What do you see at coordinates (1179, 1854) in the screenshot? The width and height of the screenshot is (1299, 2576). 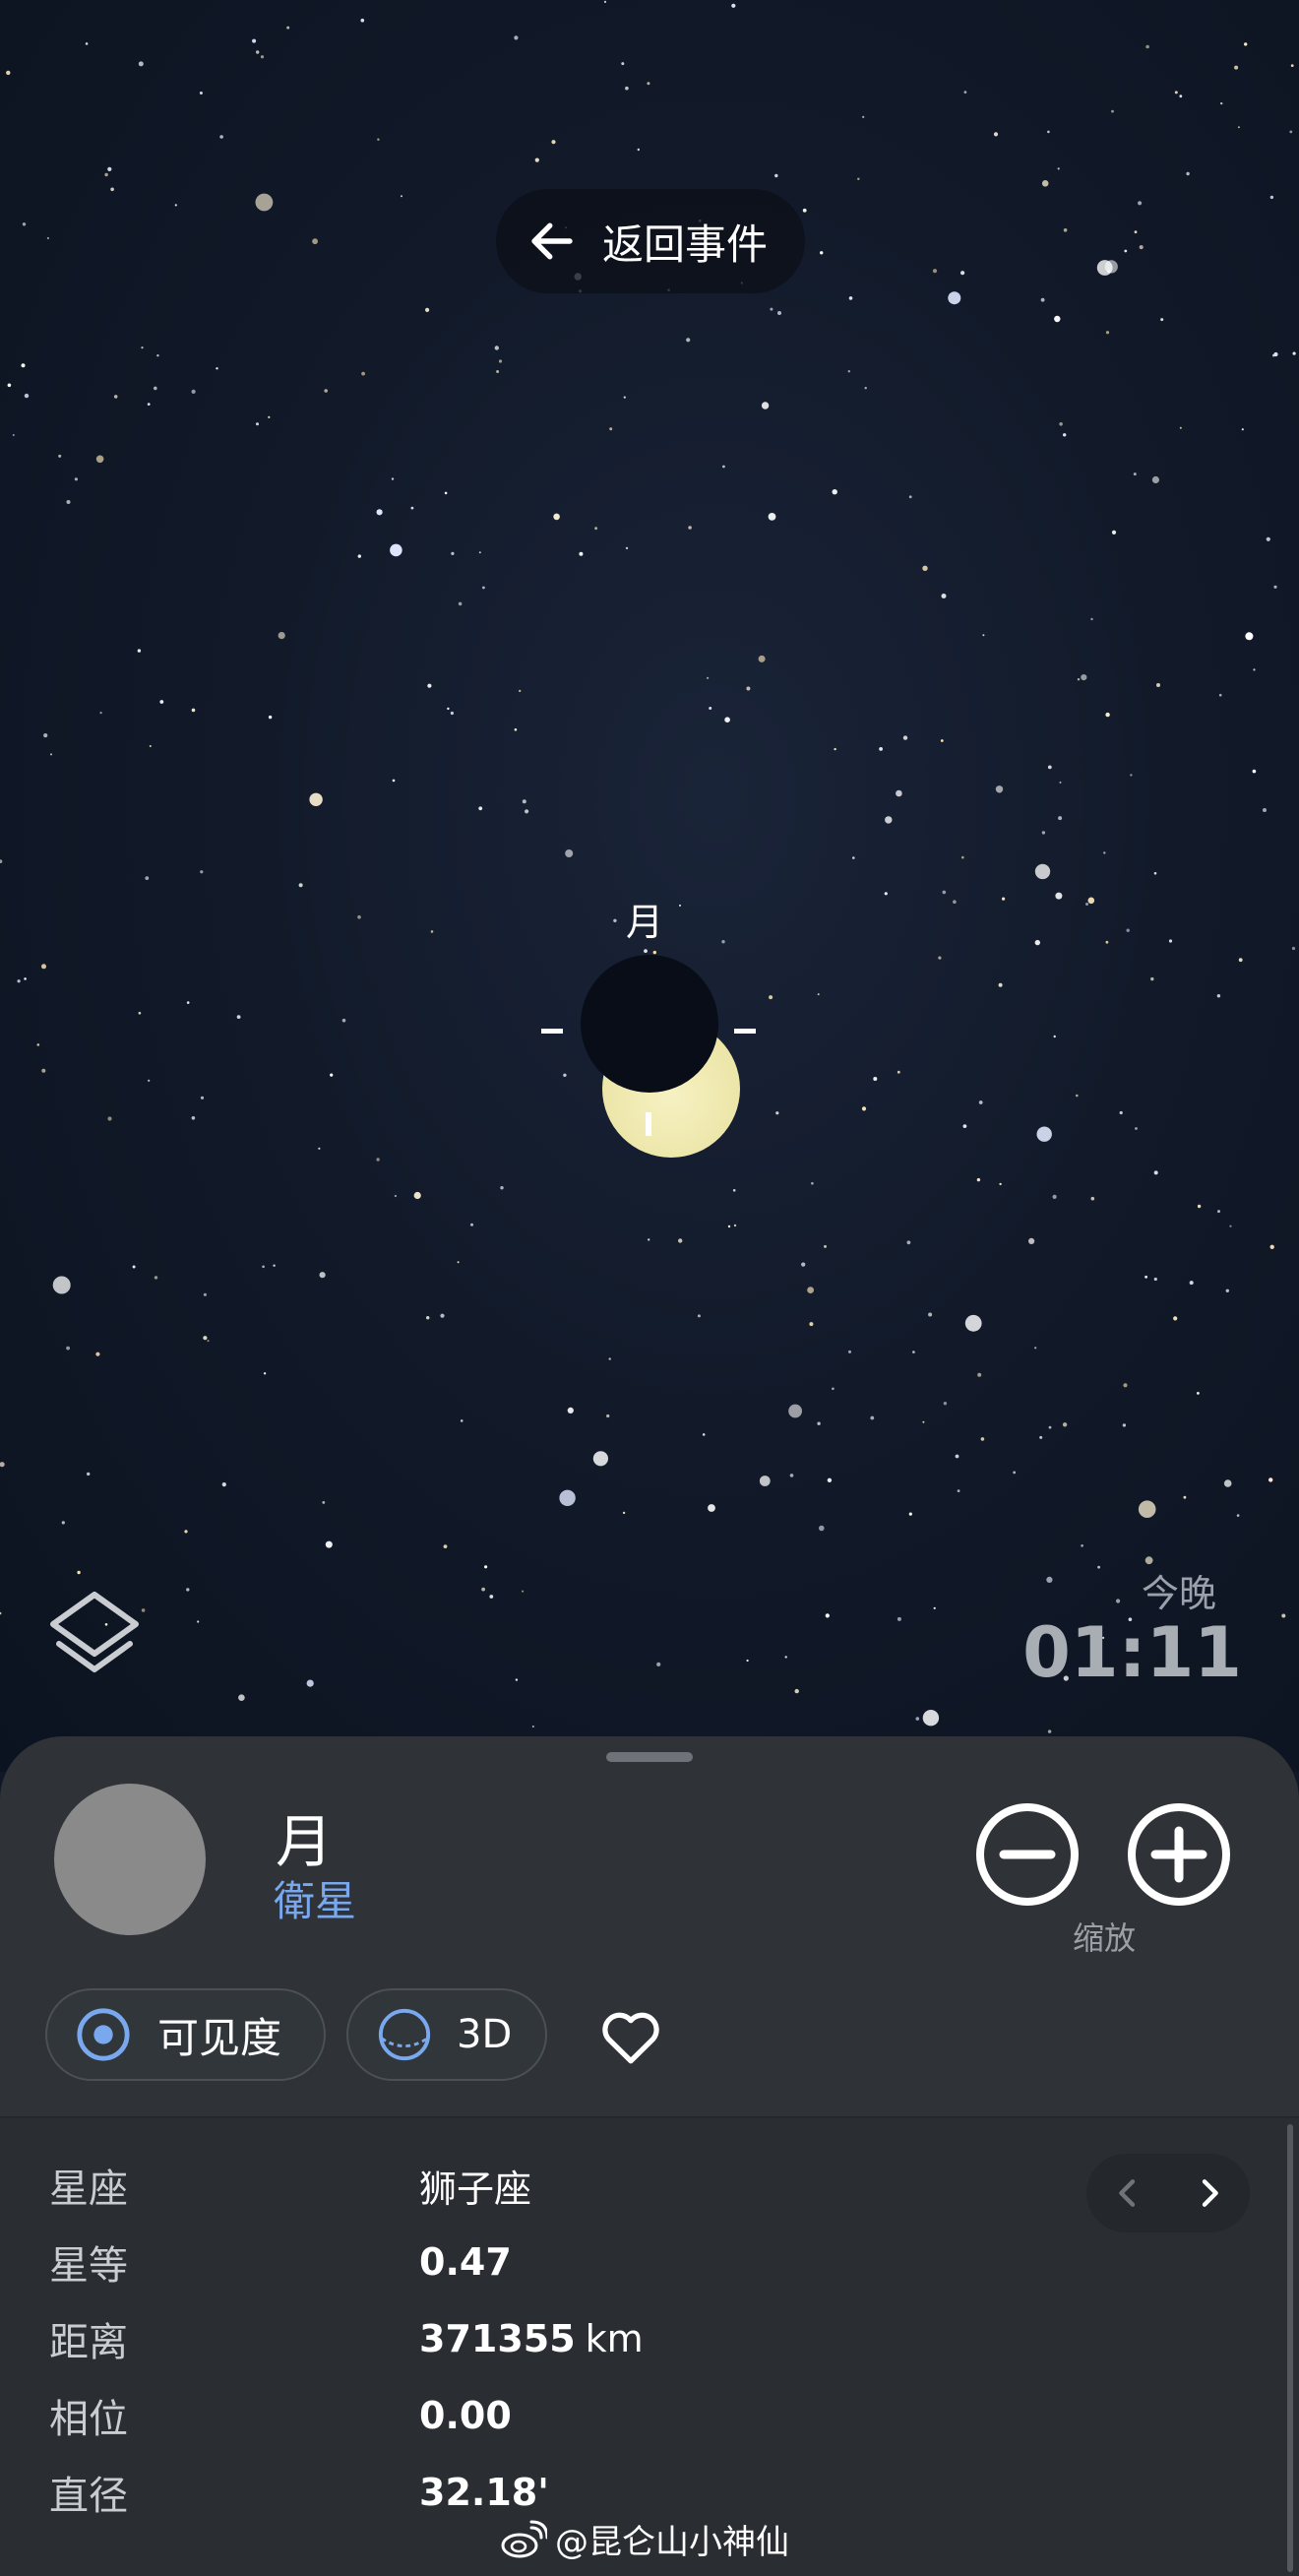 I see `zoom-in-button` at bounding box center [1179, 1854].